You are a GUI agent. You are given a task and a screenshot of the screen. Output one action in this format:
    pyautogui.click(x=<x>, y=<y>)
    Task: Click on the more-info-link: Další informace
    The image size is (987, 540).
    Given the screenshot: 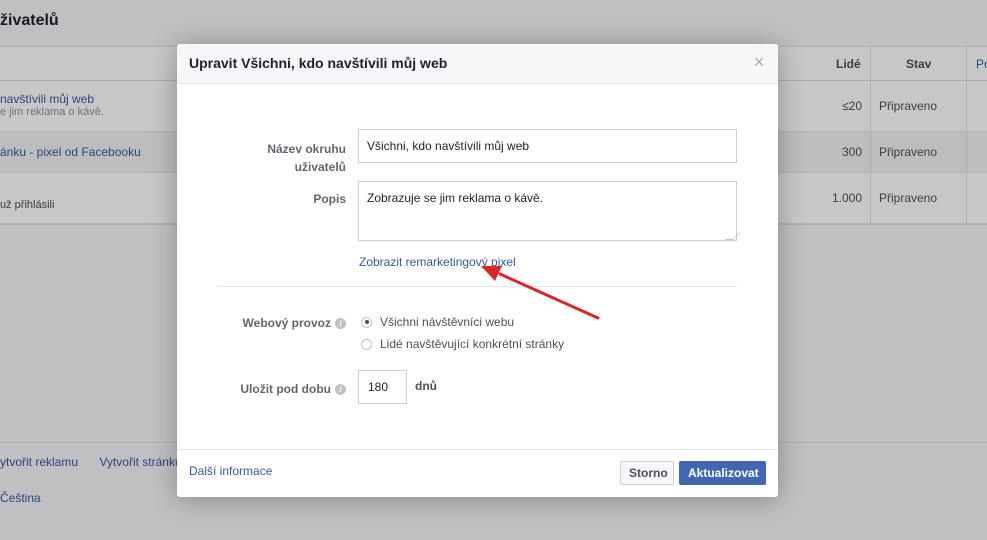 What is the action you would take?
    pyautogui.click(x=230, y=471)
    